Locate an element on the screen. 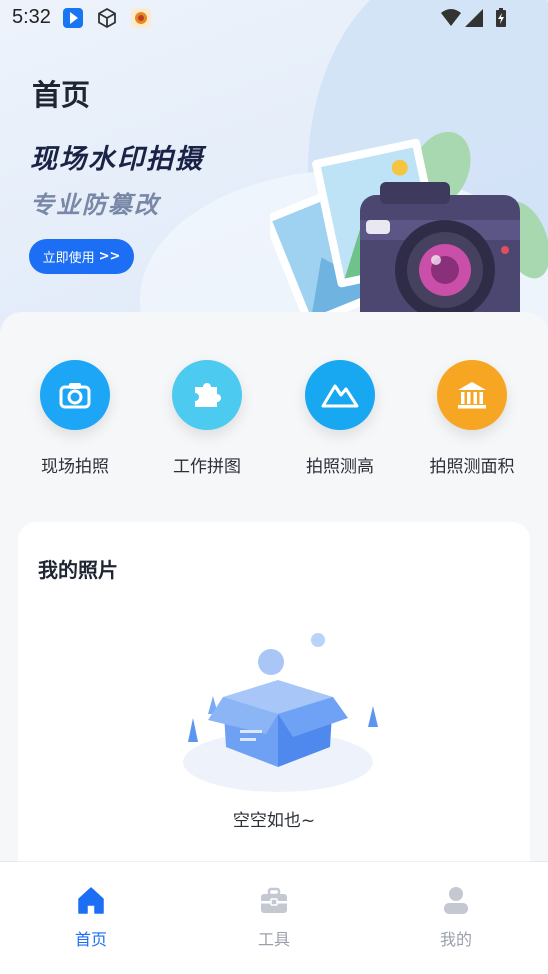 This screenshot has width=548, height=974. quick-action-label: 拍照测高 is located at coordinates (340, 467).